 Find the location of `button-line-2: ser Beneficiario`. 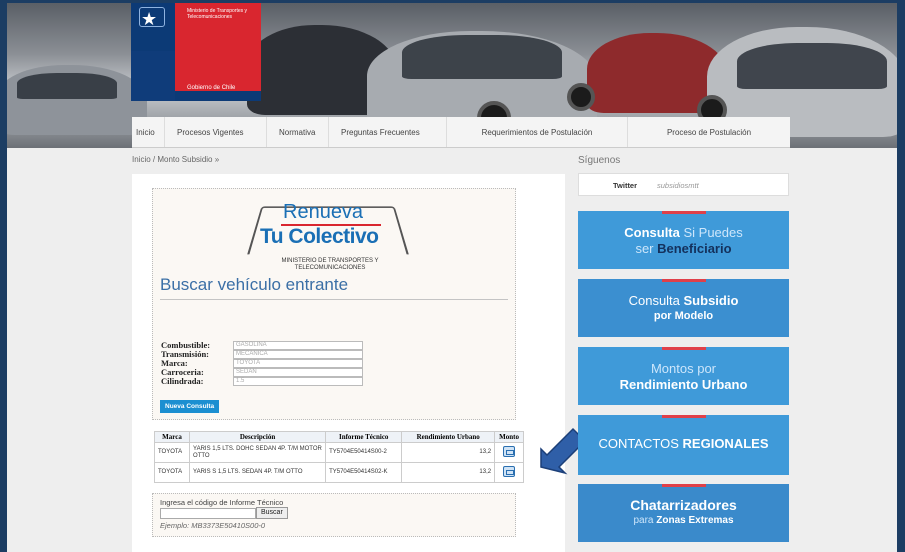

button-line-2: ser Beneficiario is located at coordinates (683, 248).